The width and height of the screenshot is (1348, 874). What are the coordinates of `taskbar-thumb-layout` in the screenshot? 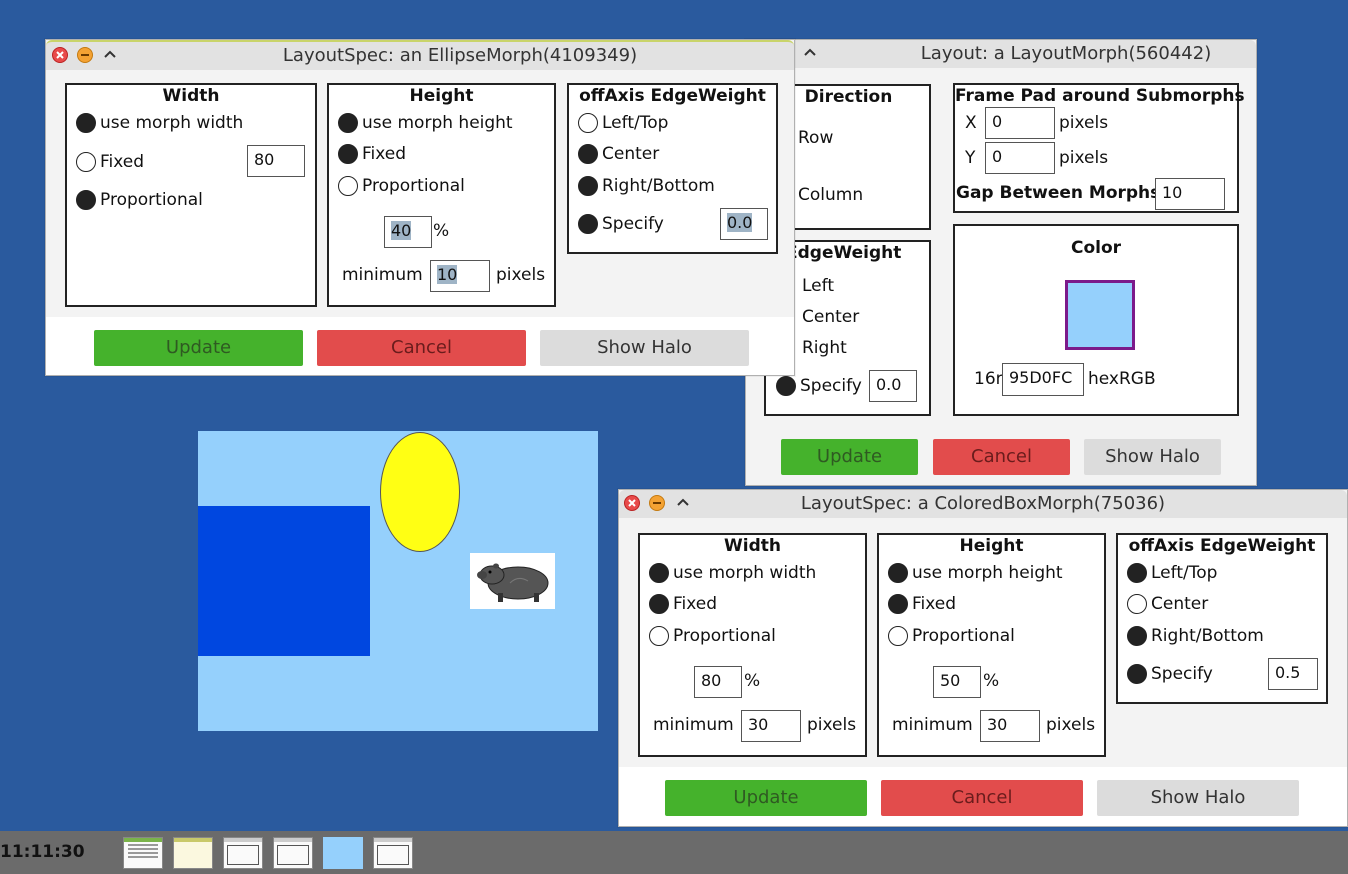 It's located at (243, 853).